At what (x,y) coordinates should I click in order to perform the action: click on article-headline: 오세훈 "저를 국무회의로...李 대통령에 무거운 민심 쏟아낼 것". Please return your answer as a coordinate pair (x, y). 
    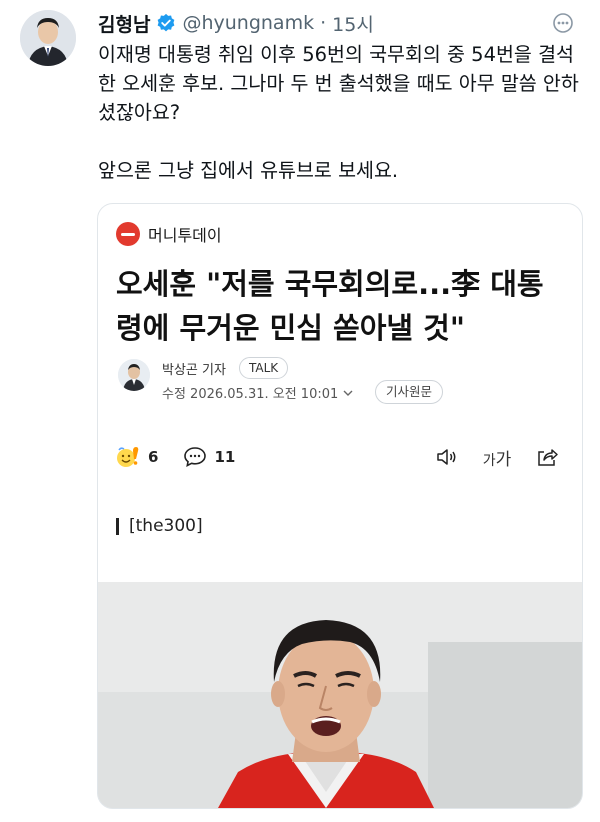
    Looking at the image, I should click on (341, 306).